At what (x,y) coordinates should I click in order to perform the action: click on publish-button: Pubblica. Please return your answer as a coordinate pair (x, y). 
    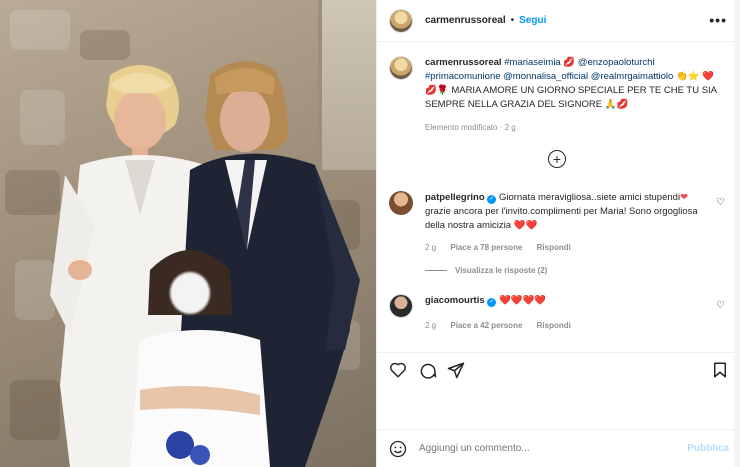
    Looking at the image, I should click on (708, 448).